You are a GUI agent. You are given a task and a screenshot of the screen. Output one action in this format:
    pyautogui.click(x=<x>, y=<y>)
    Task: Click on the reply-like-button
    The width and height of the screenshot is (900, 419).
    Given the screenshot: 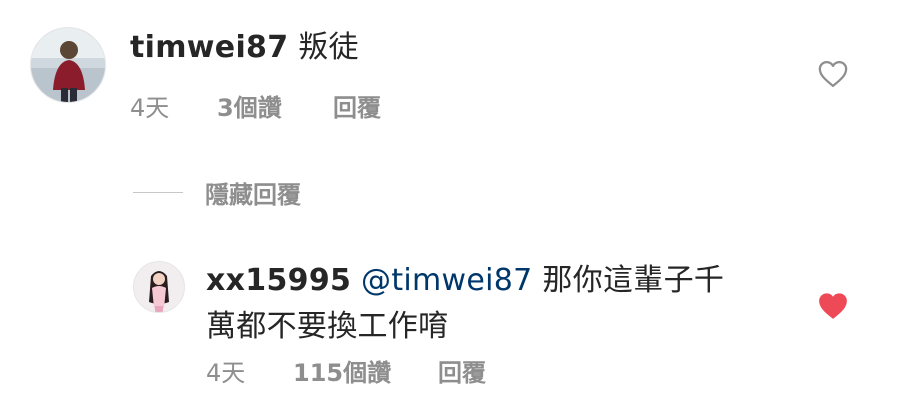 What is the action you would take?
    pyautogui.click(x=833, y=306)
    